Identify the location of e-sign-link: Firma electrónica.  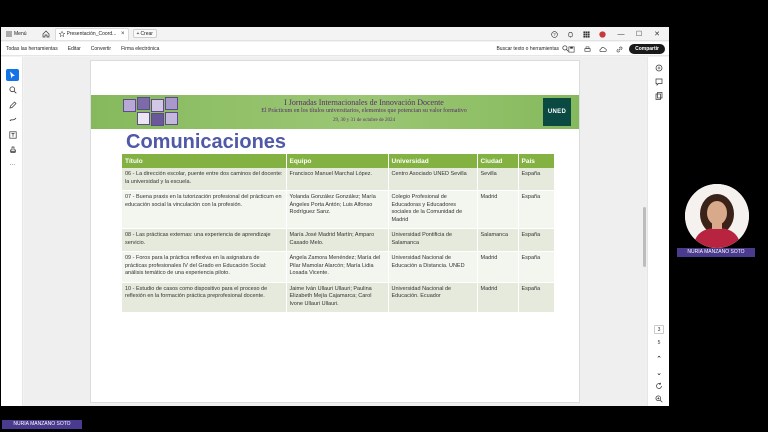
(140, 49).